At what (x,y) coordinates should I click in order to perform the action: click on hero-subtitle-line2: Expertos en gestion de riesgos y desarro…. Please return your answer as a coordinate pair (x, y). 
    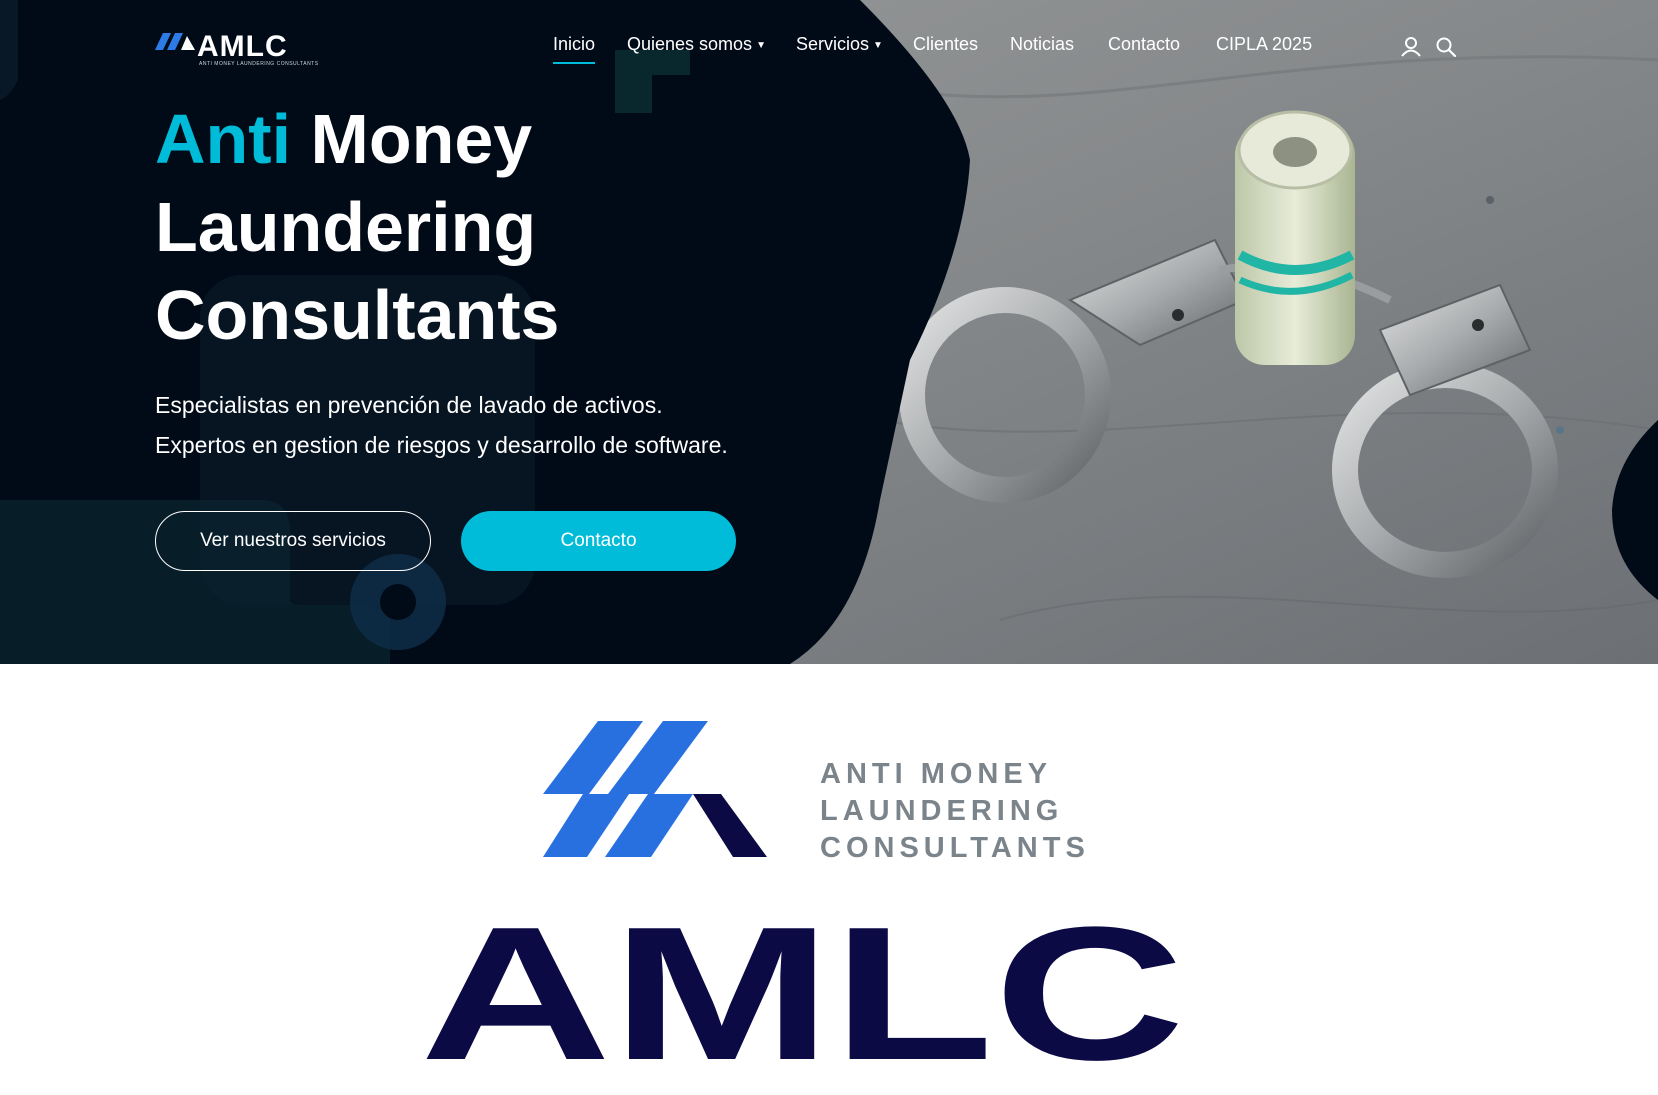
    Looking at the image, I should click on (441, 445).